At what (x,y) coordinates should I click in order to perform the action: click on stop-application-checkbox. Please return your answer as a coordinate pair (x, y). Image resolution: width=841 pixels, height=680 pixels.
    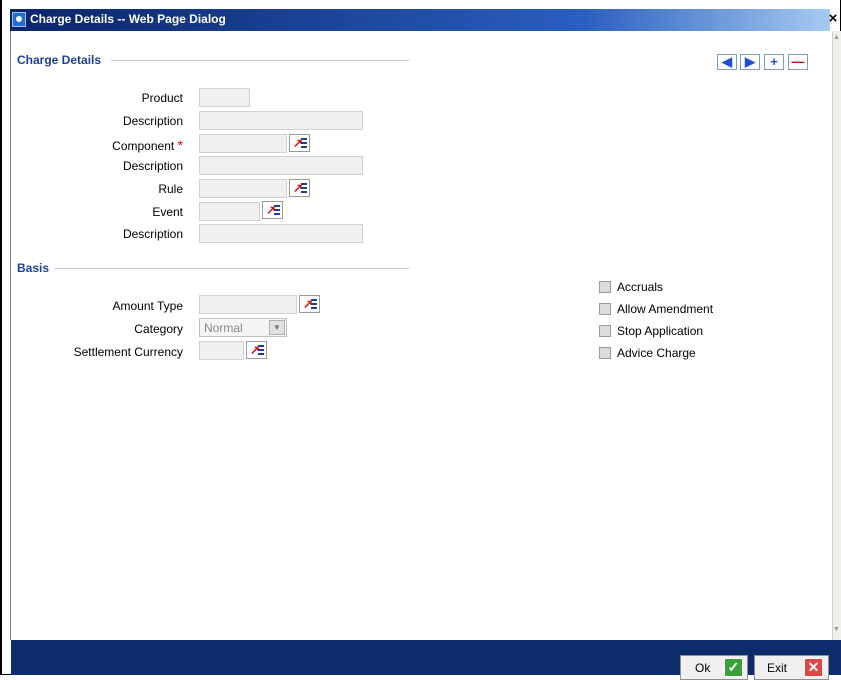
    Looking at the image, I should click on (605, 331).